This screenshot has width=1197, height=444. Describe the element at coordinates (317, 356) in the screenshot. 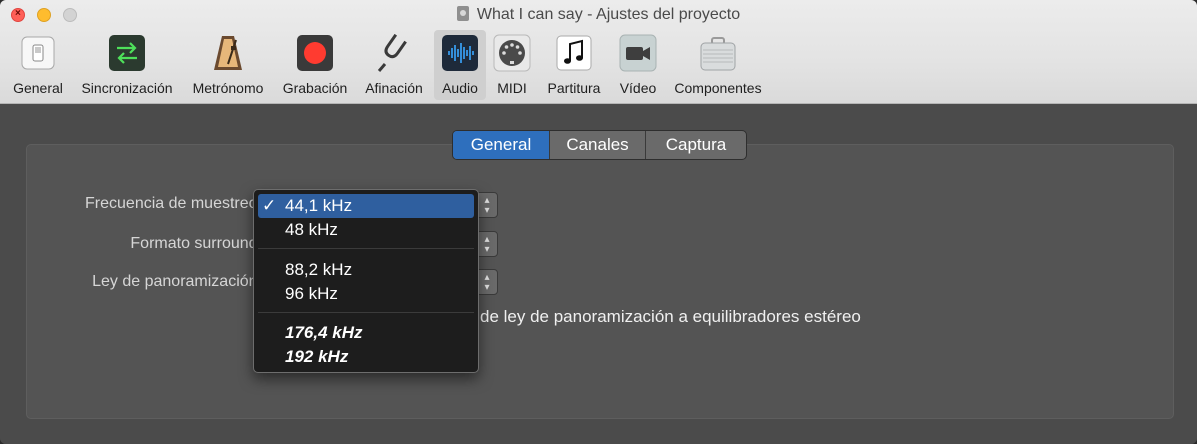

I see `menu-item-label: 192 kHz` at that location.